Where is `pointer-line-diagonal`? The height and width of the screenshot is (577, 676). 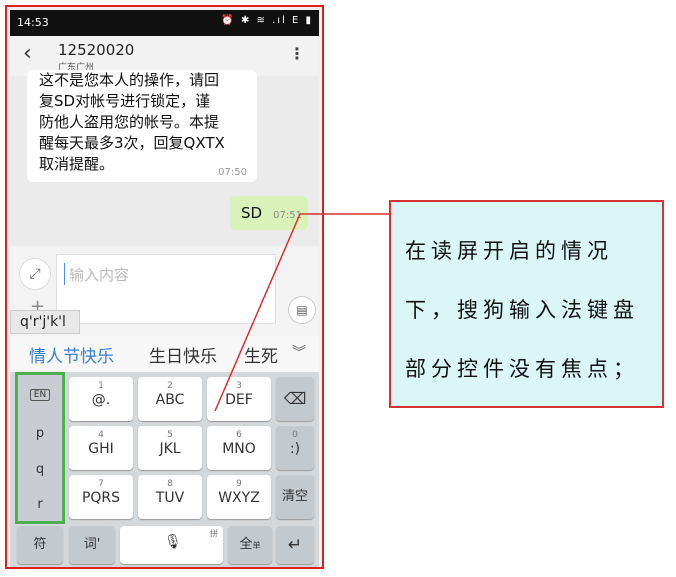 pointer-line-diagonal is located at coordinates (257, 312).